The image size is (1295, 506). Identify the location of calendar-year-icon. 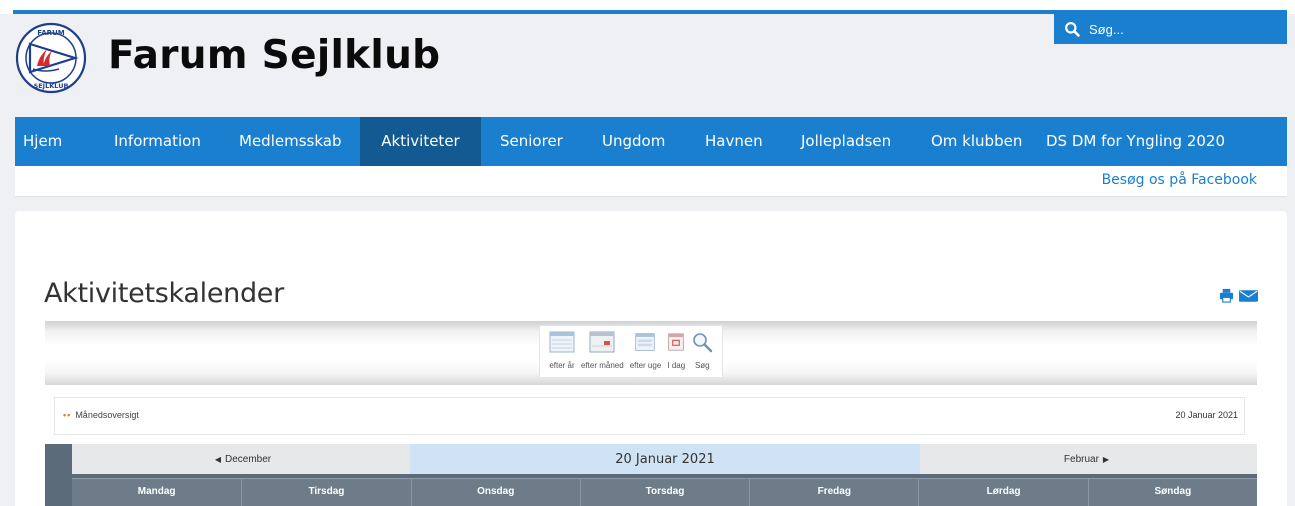
(562, 342).